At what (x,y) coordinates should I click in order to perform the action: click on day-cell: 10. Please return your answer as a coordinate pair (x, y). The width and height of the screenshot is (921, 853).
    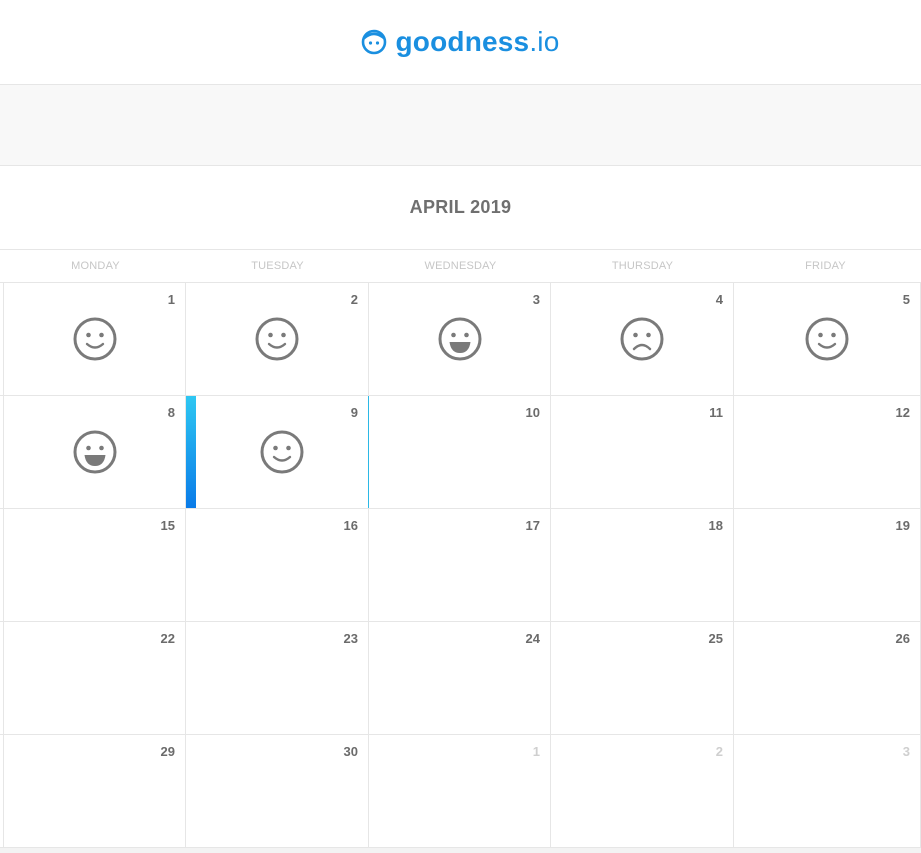
    Looking at the image, I should click on (460, 452).